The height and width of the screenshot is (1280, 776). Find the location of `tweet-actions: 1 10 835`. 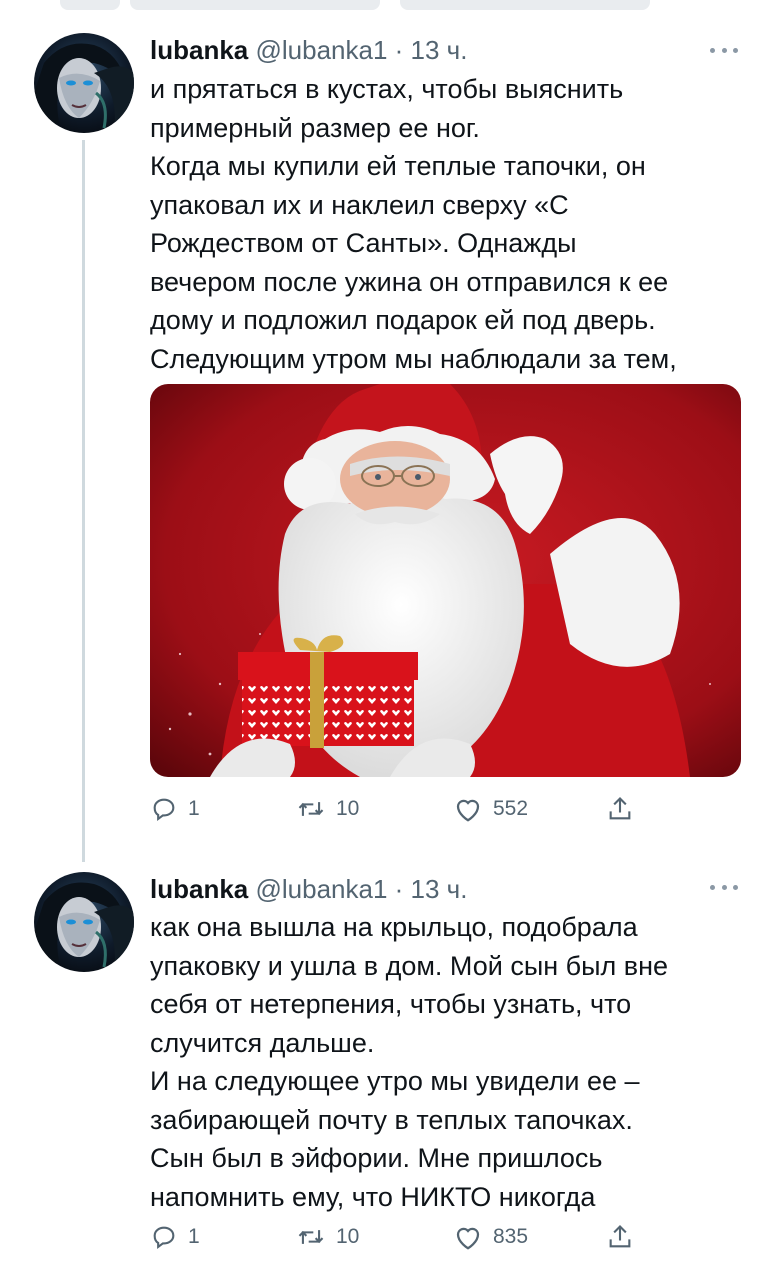

tweet-actions: 1 10 835 is located at coordinates (400, 1237).